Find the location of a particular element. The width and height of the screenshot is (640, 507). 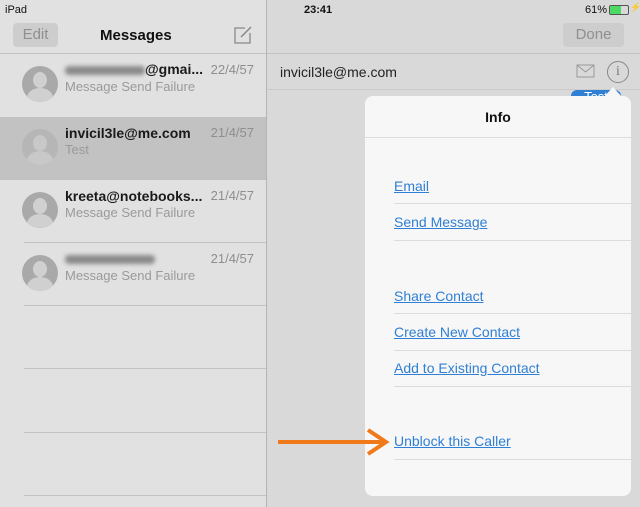

battery-percent: 61% is located at coordinates (596, 10).